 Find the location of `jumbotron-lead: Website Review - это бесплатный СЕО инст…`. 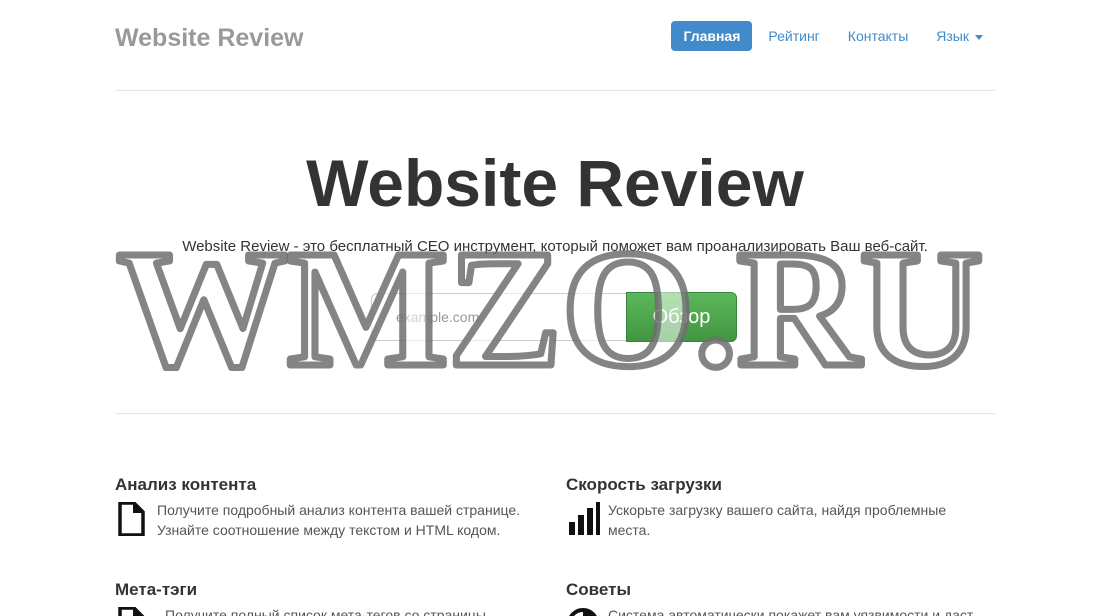

jumbotron-lead: Website Review - это бесплатный СЕО инст… is located at coordinates (555, 246).